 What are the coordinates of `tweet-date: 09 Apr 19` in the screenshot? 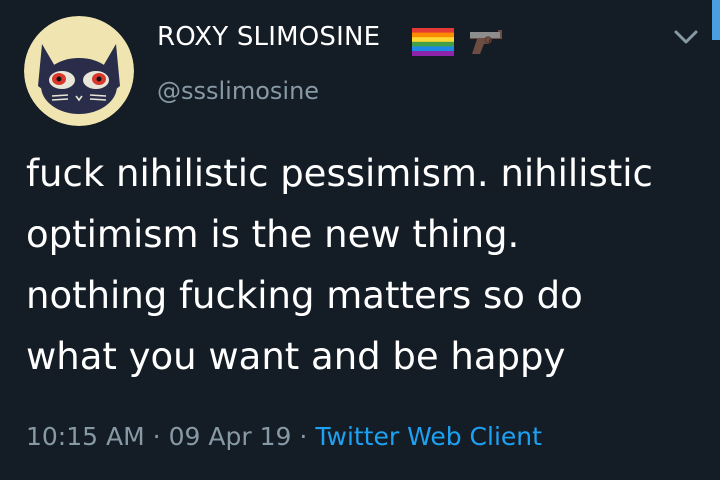 It's located at (230, 436).